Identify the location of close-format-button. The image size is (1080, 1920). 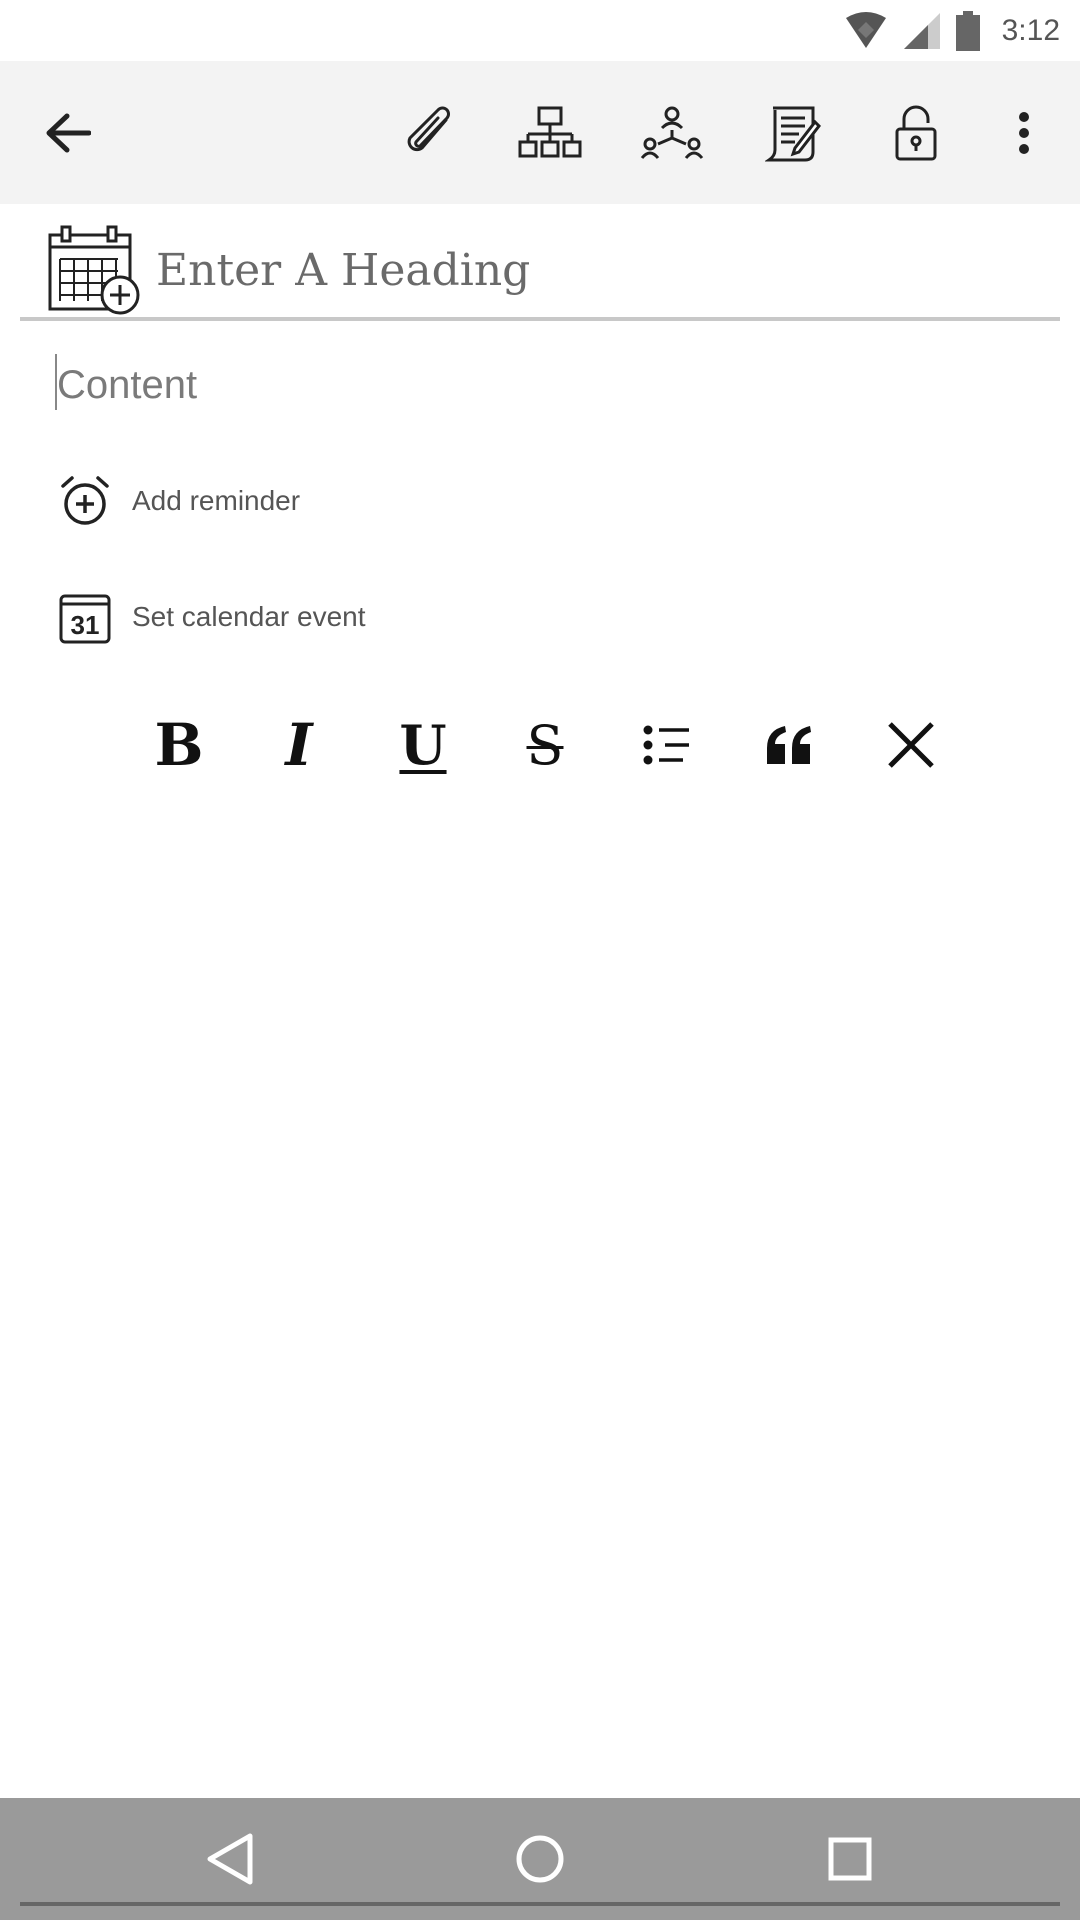
(911, 745).